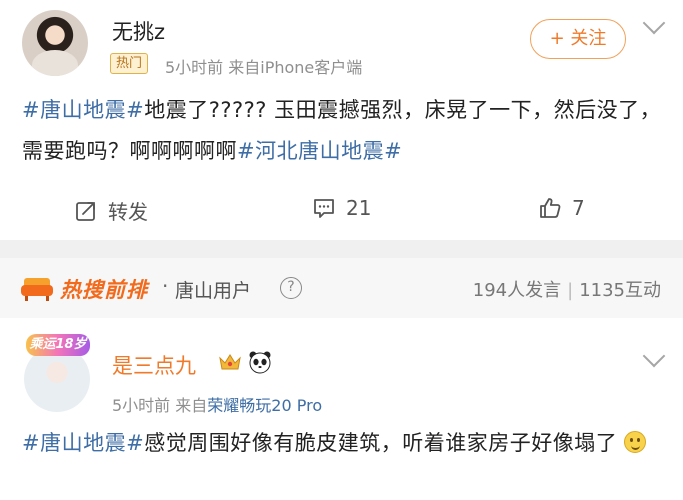 The width and height of the screenshot is (683, 500). I want to click on hot-search-stats: 194人发言 | 1135互动, so click(567, 289).